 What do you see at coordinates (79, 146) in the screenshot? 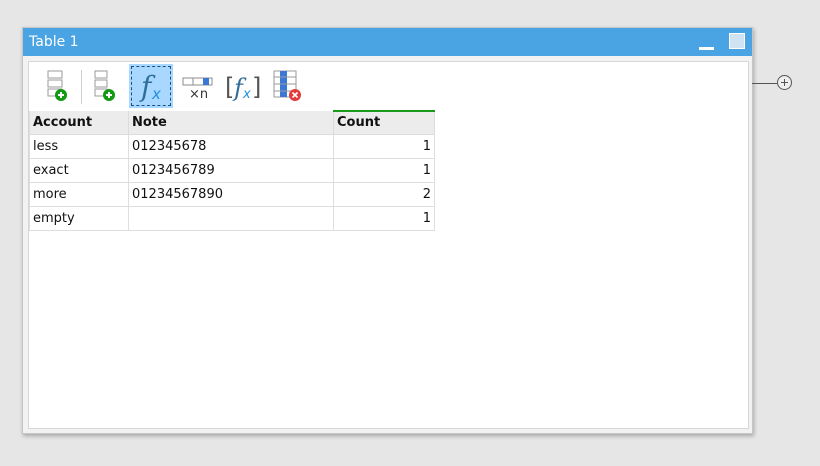
I see `account-cell: less` at bounding box center [79, 146].